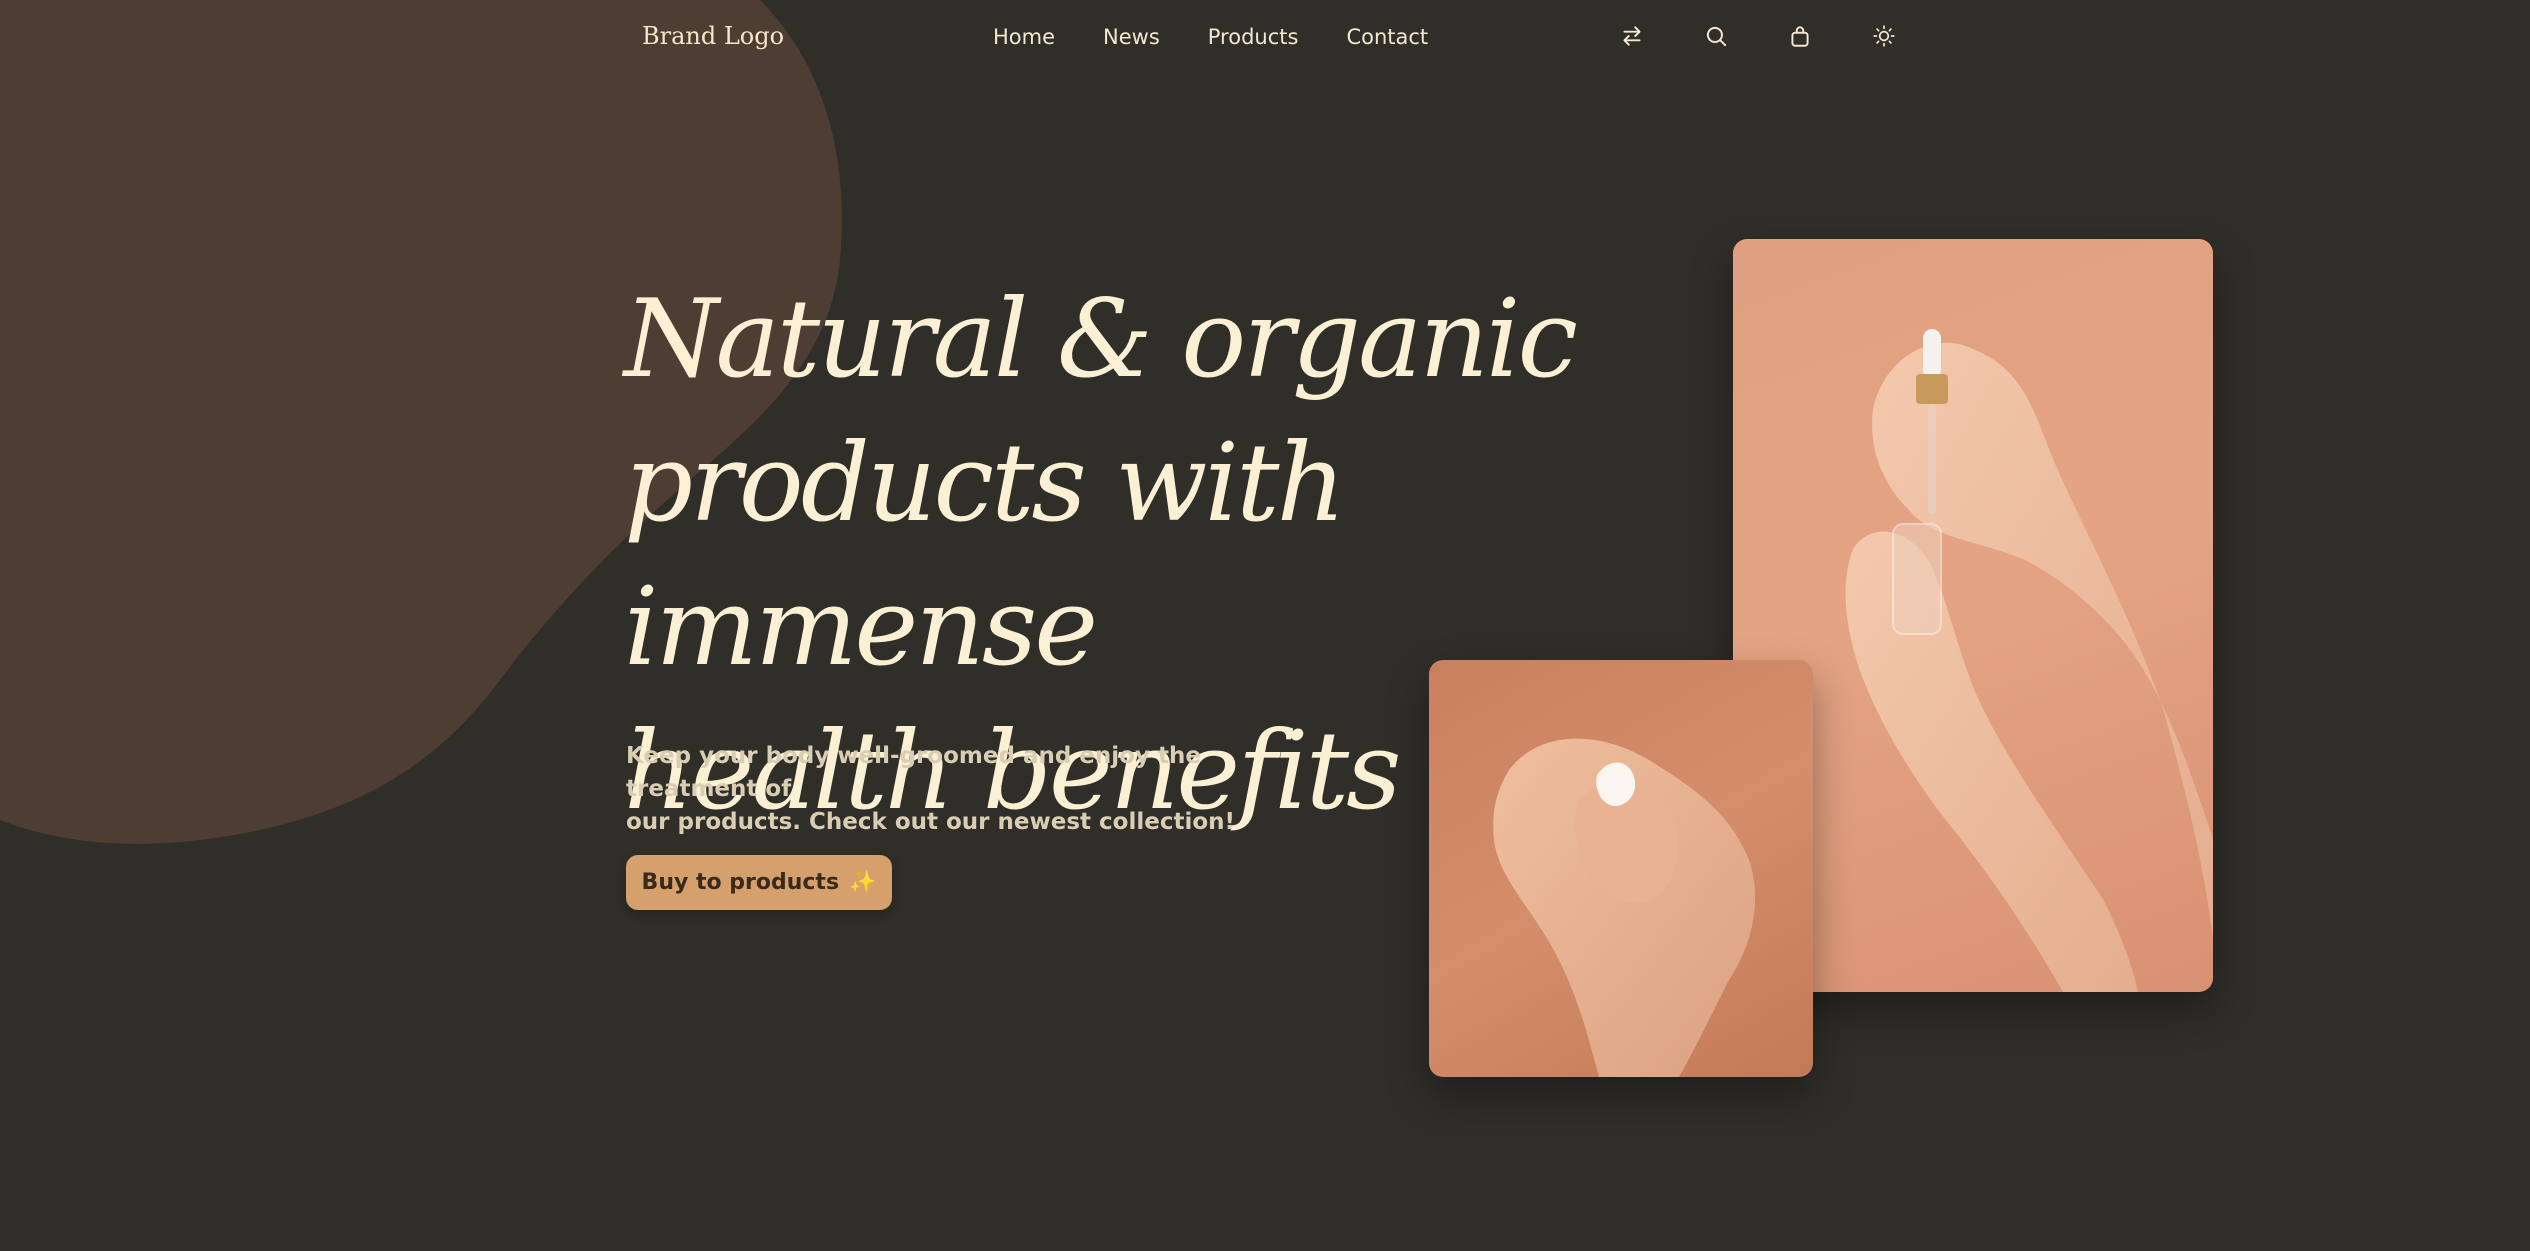 The width and height of the screenshot is (2530, 1251). Describe the element at coordinates (1387, 37) in the screenshot. I see `nav-contact: Contact` at that location.